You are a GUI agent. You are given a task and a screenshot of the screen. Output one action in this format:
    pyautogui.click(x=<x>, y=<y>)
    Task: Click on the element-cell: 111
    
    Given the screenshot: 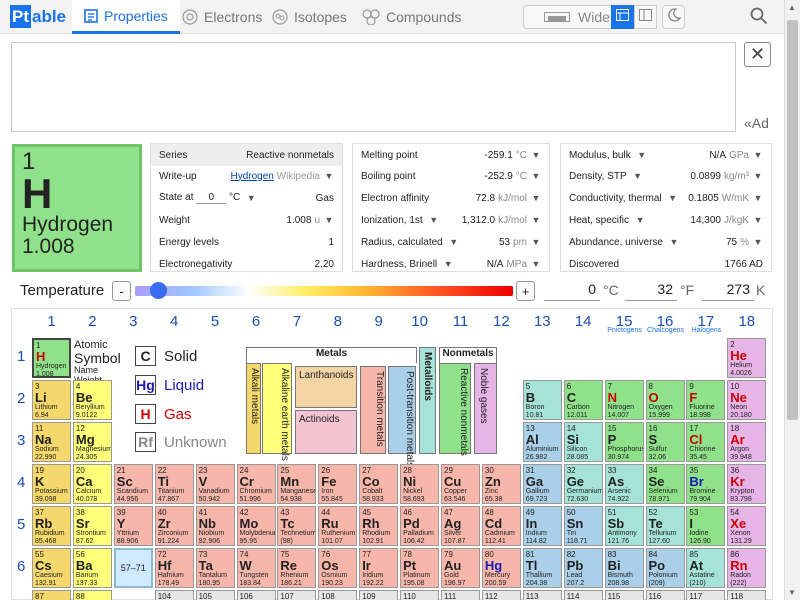 What is the action you would take?
    pyautogui.click(x=460, y=595)
    